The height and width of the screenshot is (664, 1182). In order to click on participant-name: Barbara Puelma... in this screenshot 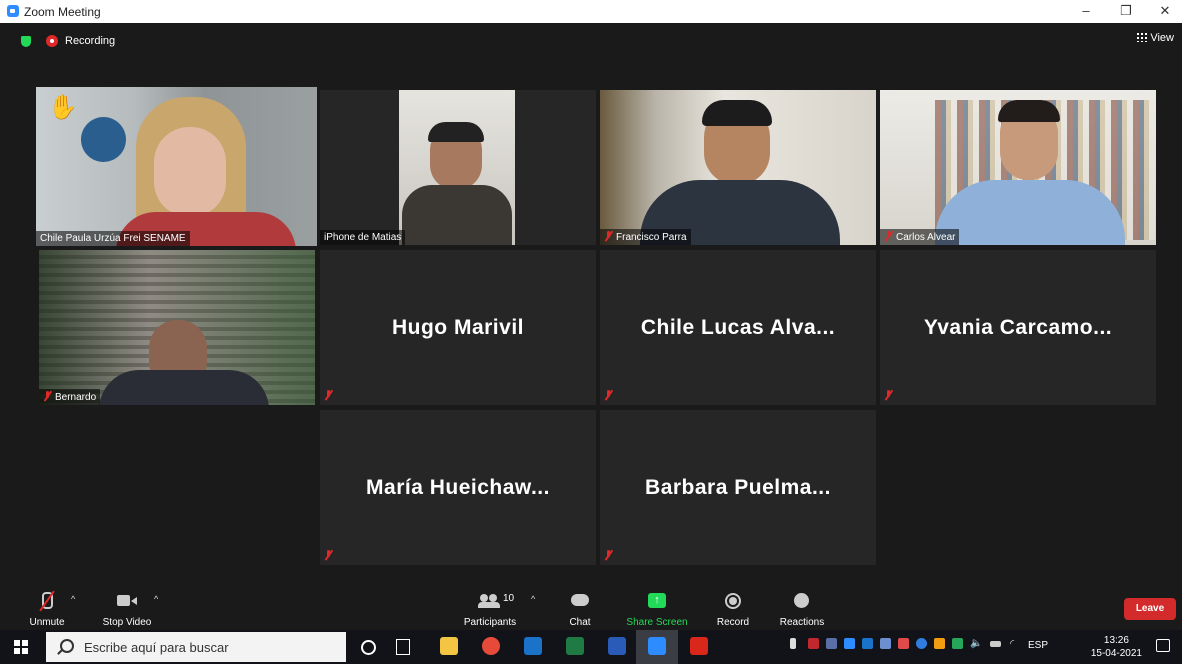, I will do `click(738, 487)`.